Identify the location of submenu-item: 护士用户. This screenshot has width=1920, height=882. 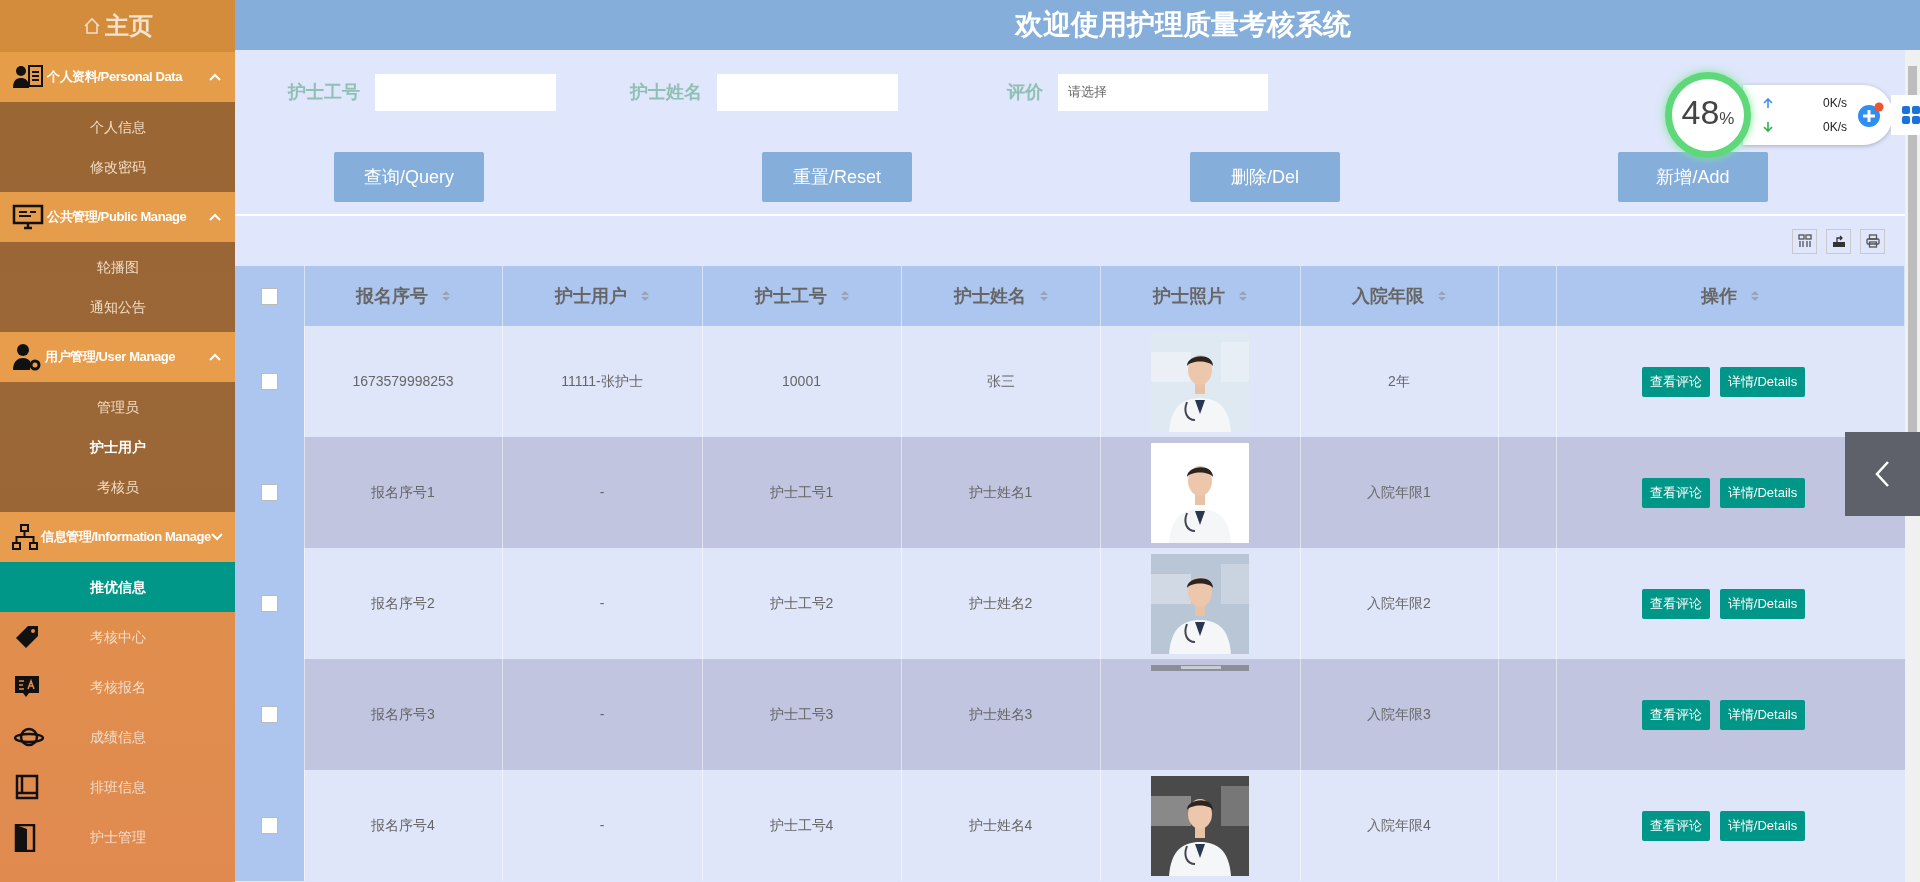
(117, 447).